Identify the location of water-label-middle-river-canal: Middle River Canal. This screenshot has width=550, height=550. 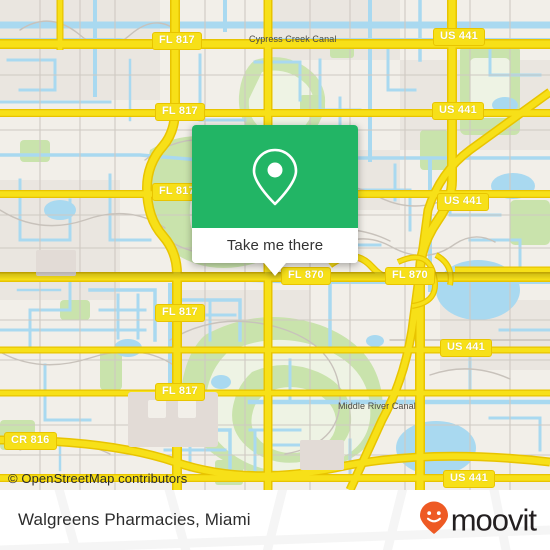
(377, 406).